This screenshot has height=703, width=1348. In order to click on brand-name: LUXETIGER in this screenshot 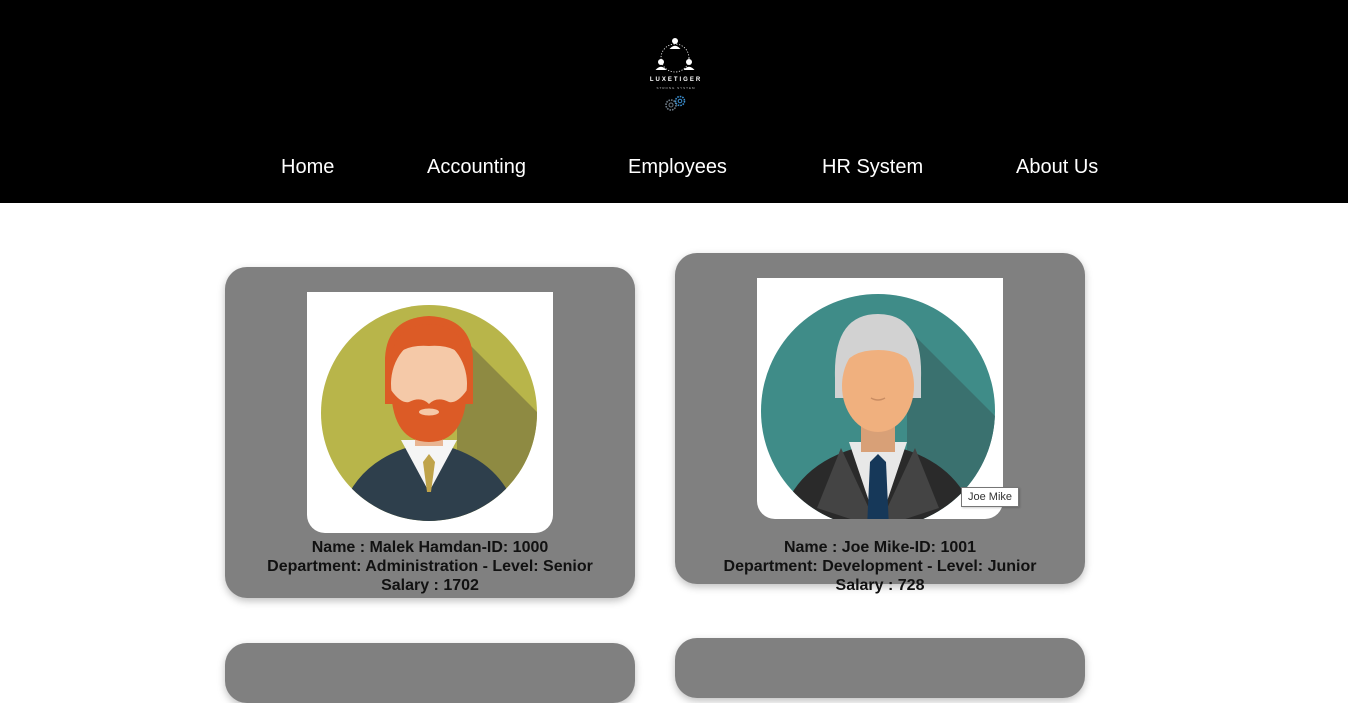, I will do `click(676, 80)`.